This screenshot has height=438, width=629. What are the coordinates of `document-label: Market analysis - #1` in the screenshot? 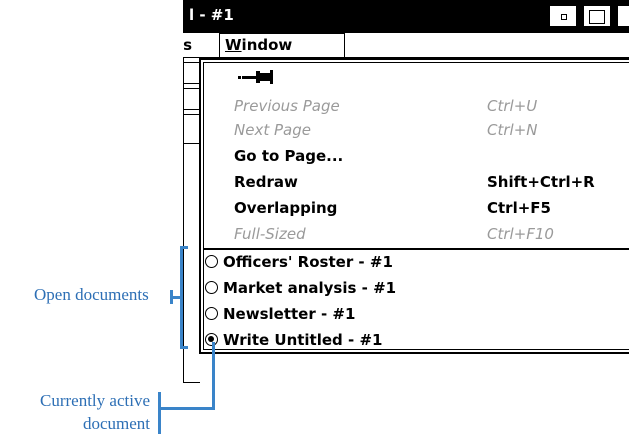 It's located at (310, 288).